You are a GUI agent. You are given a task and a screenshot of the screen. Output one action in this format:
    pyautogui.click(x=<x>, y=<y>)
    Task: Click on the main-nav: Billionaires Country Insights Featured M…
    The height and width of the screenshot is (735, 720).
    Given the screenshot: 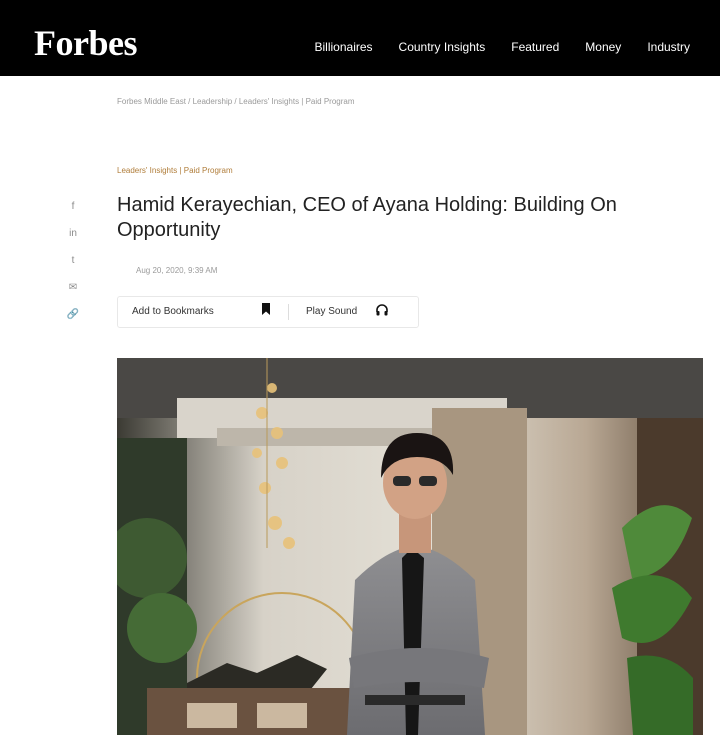 What is the action you would take?
    pyautogui.click(x=503, y=47)
    